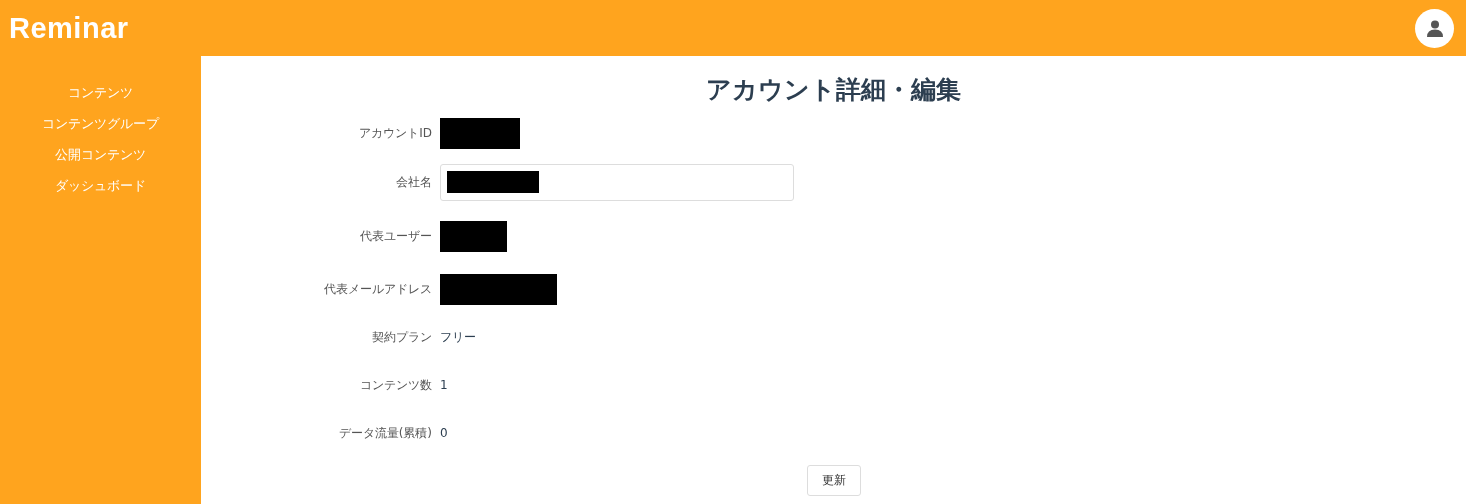  I want to click on field-label: 会社名, so click(414, 182).